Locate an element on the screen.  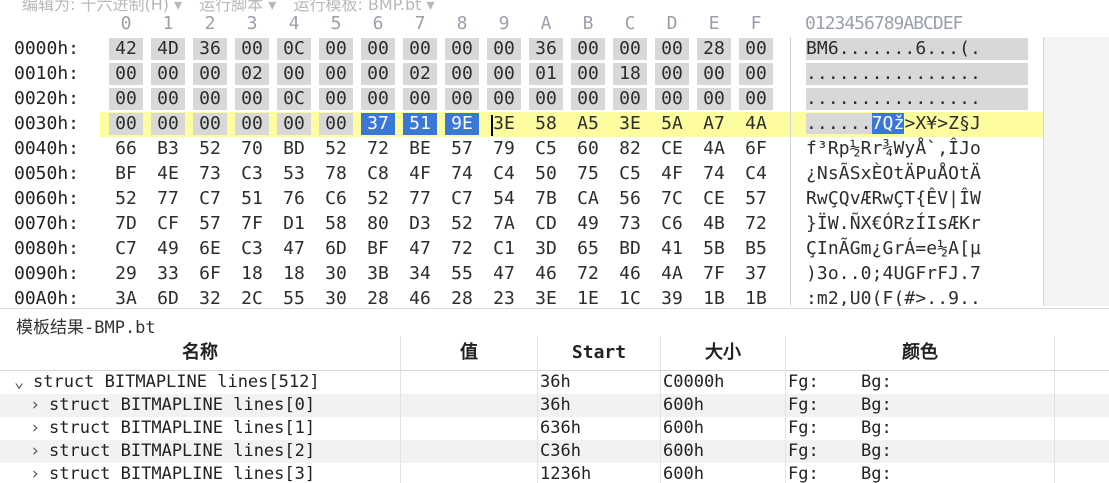
hex-byte: 2C is located at coordinates (252, 297).